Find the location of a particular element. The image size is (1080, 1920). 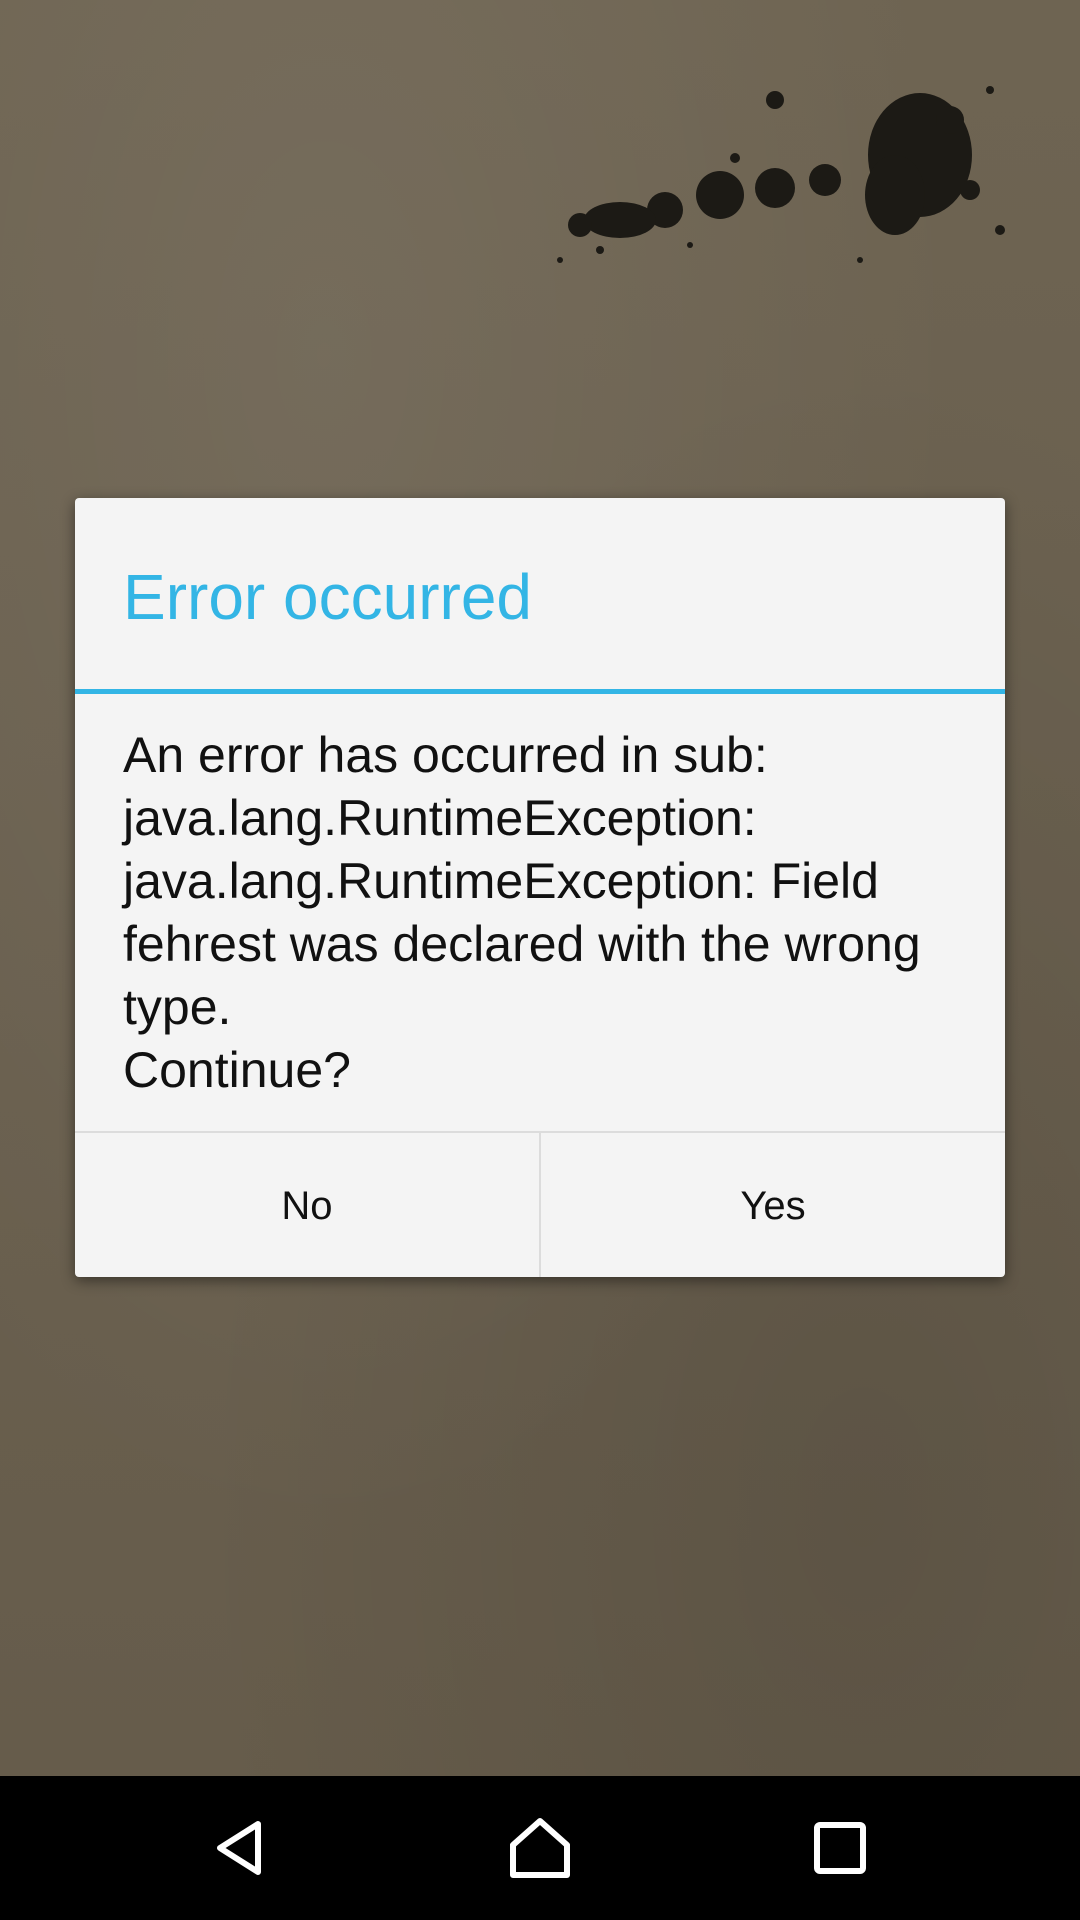

ink-splatter-decoration is located at coordinates (781, 174).